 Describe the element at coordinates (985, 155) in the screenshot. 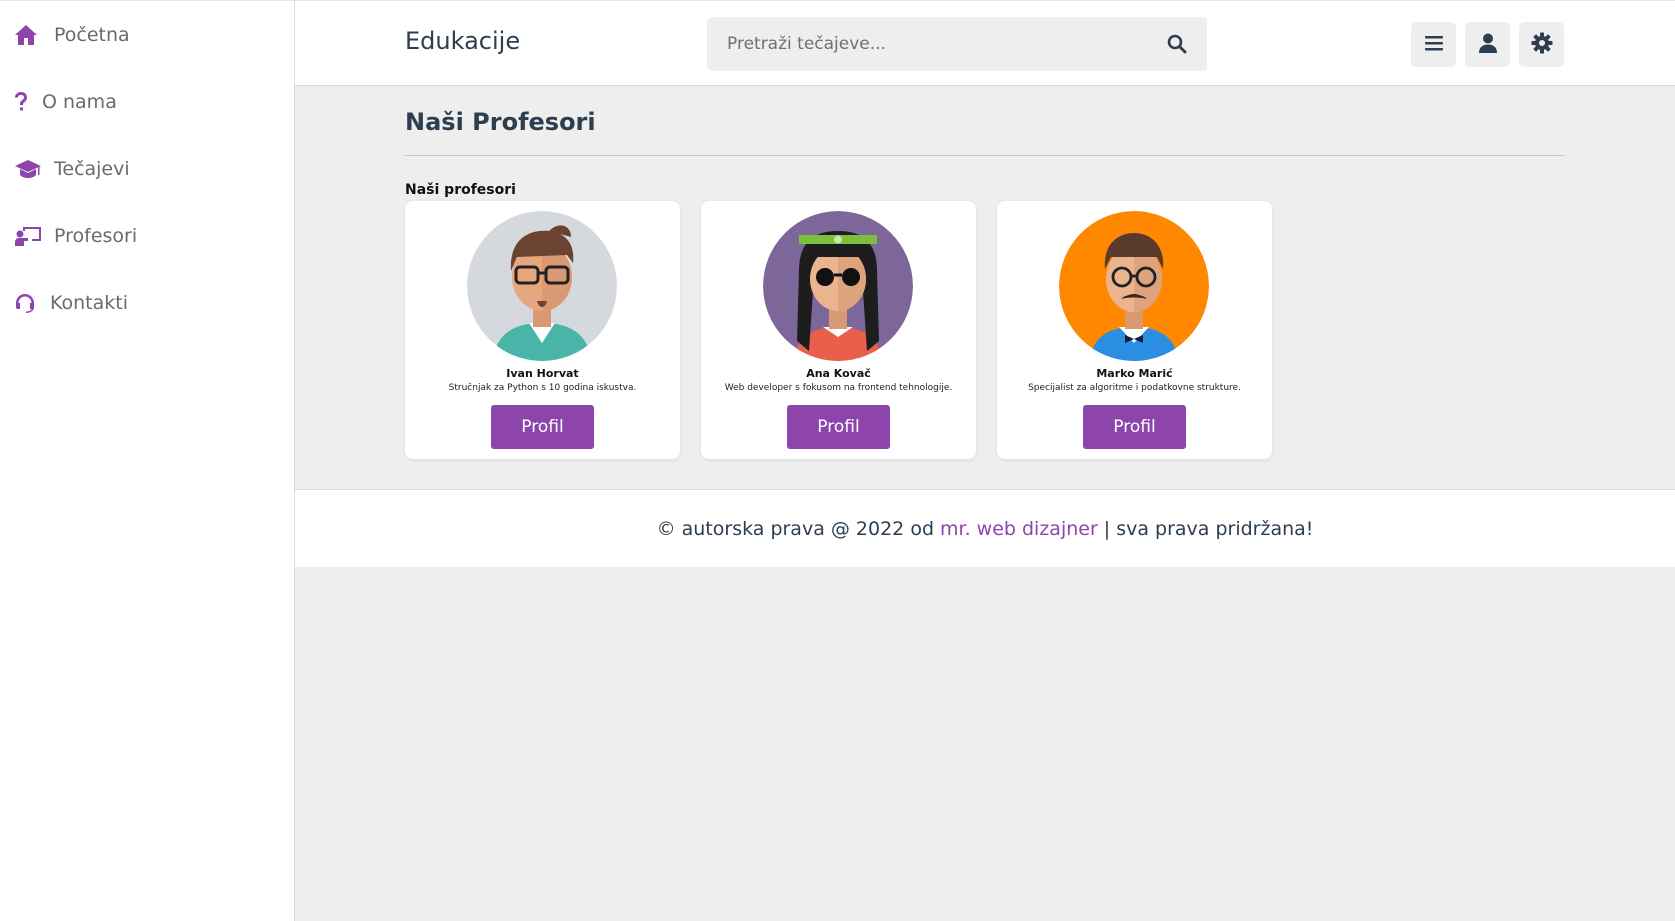

I see `title-divider` at that location.